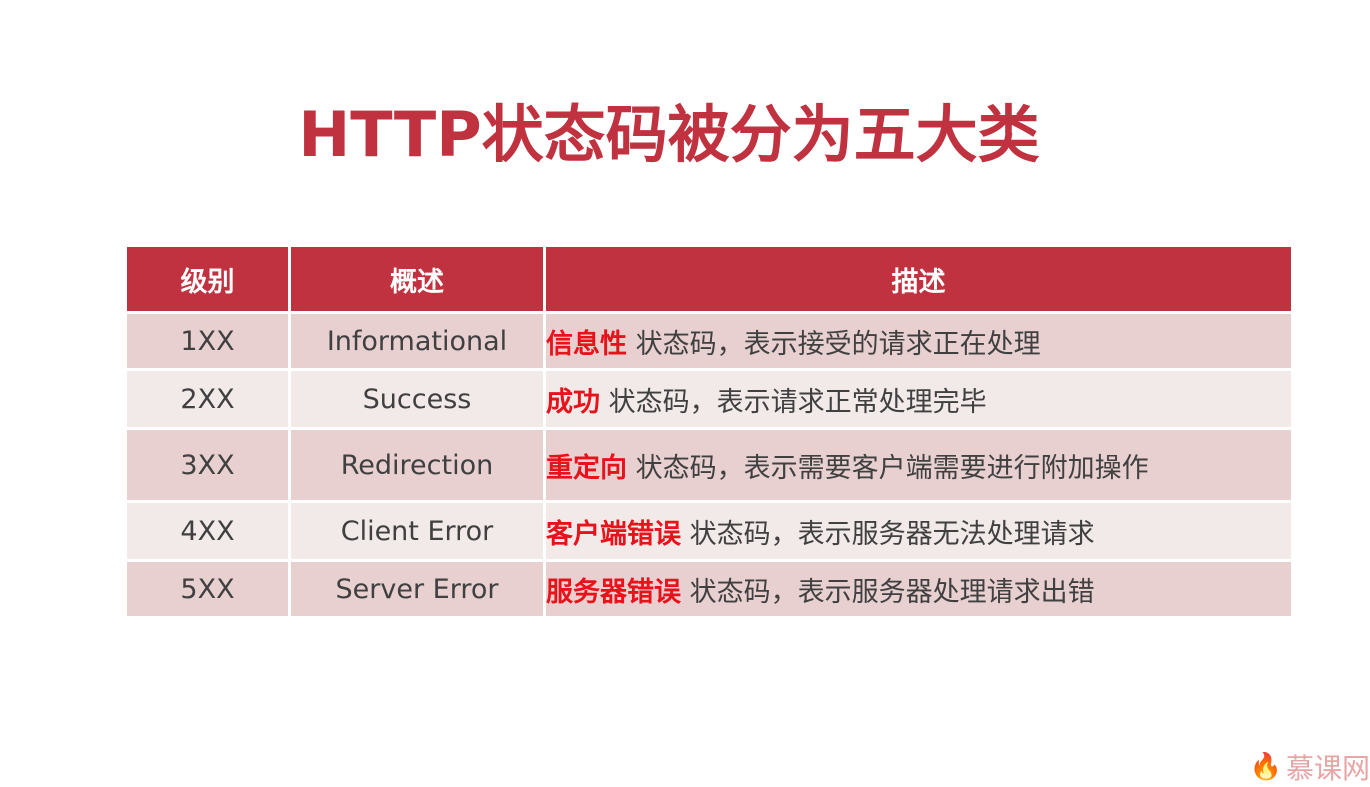  I want to click on cell-description: 重定向 状态码，表示需要客户端需要进行附加操作, so click(918, 465).